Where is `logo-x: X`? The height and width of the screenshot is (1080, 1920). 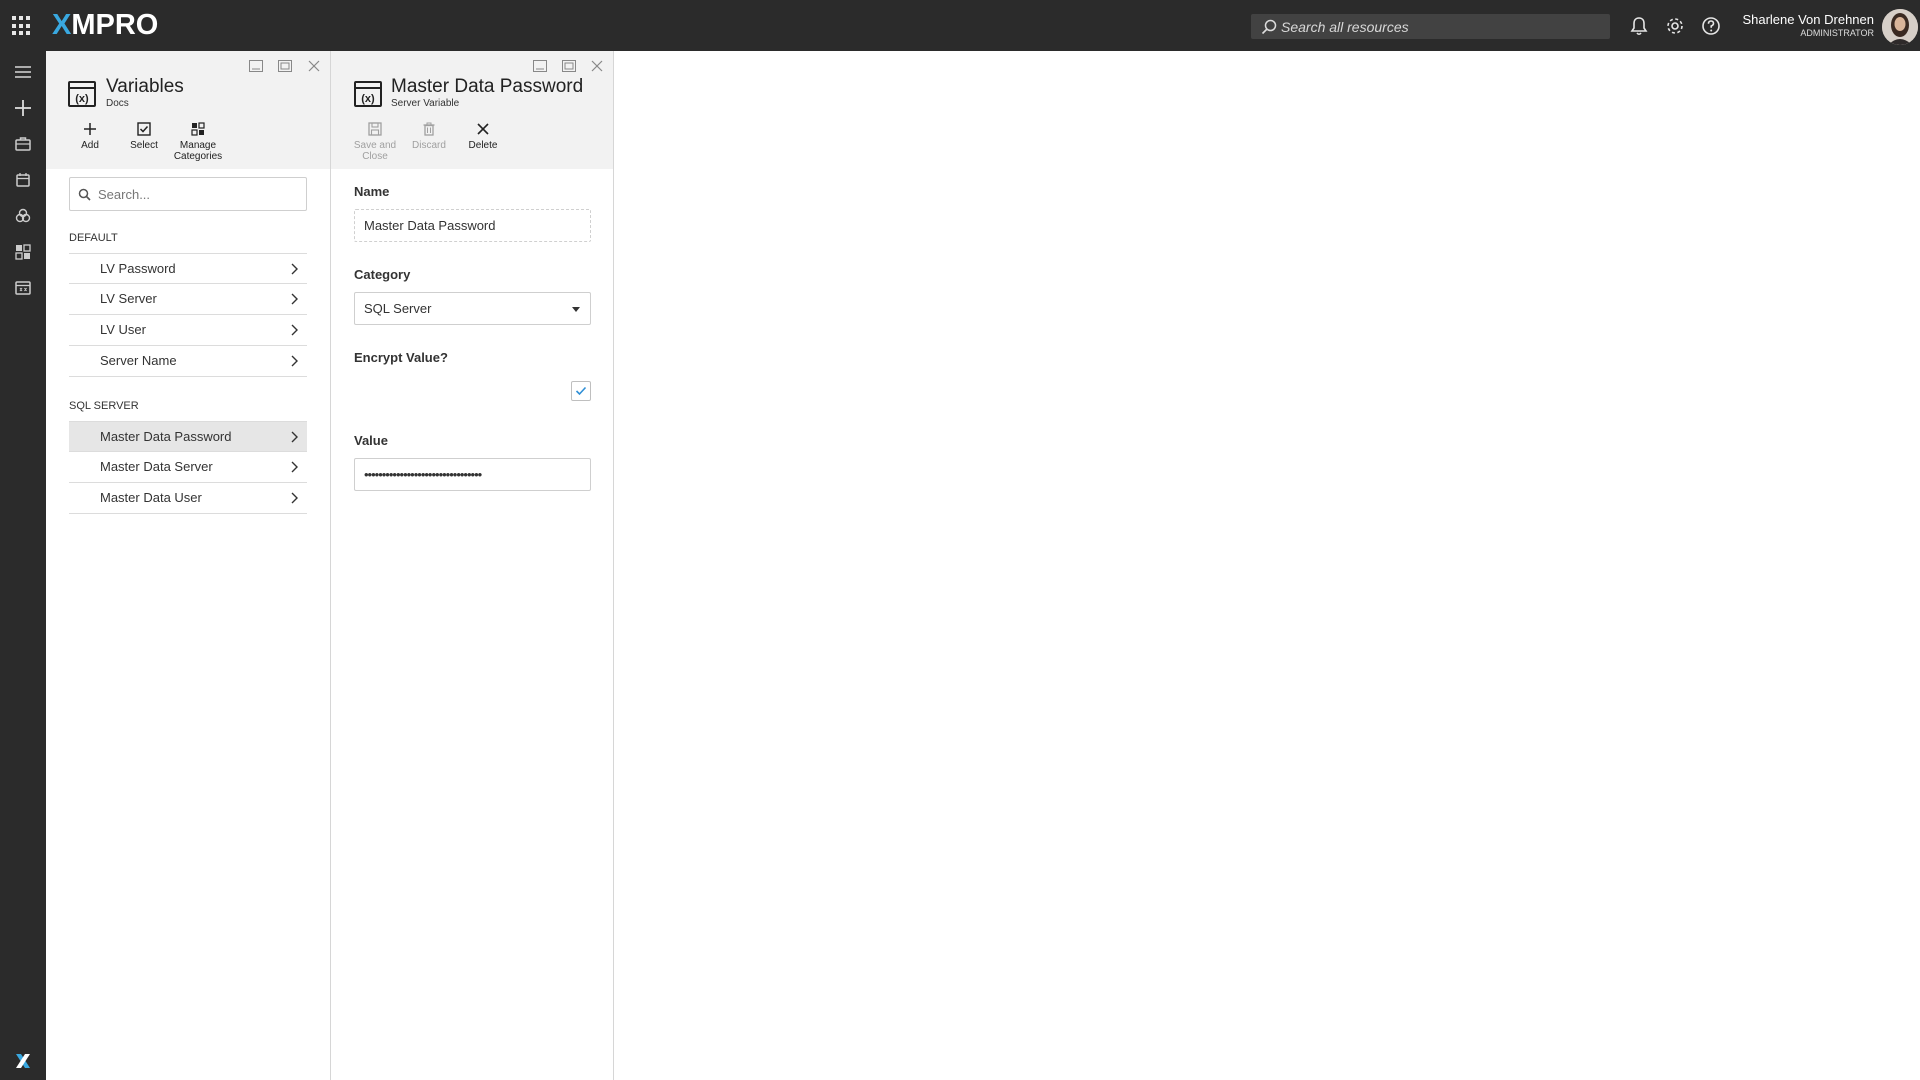 logo-x: X is located at coordinates (62, 25).